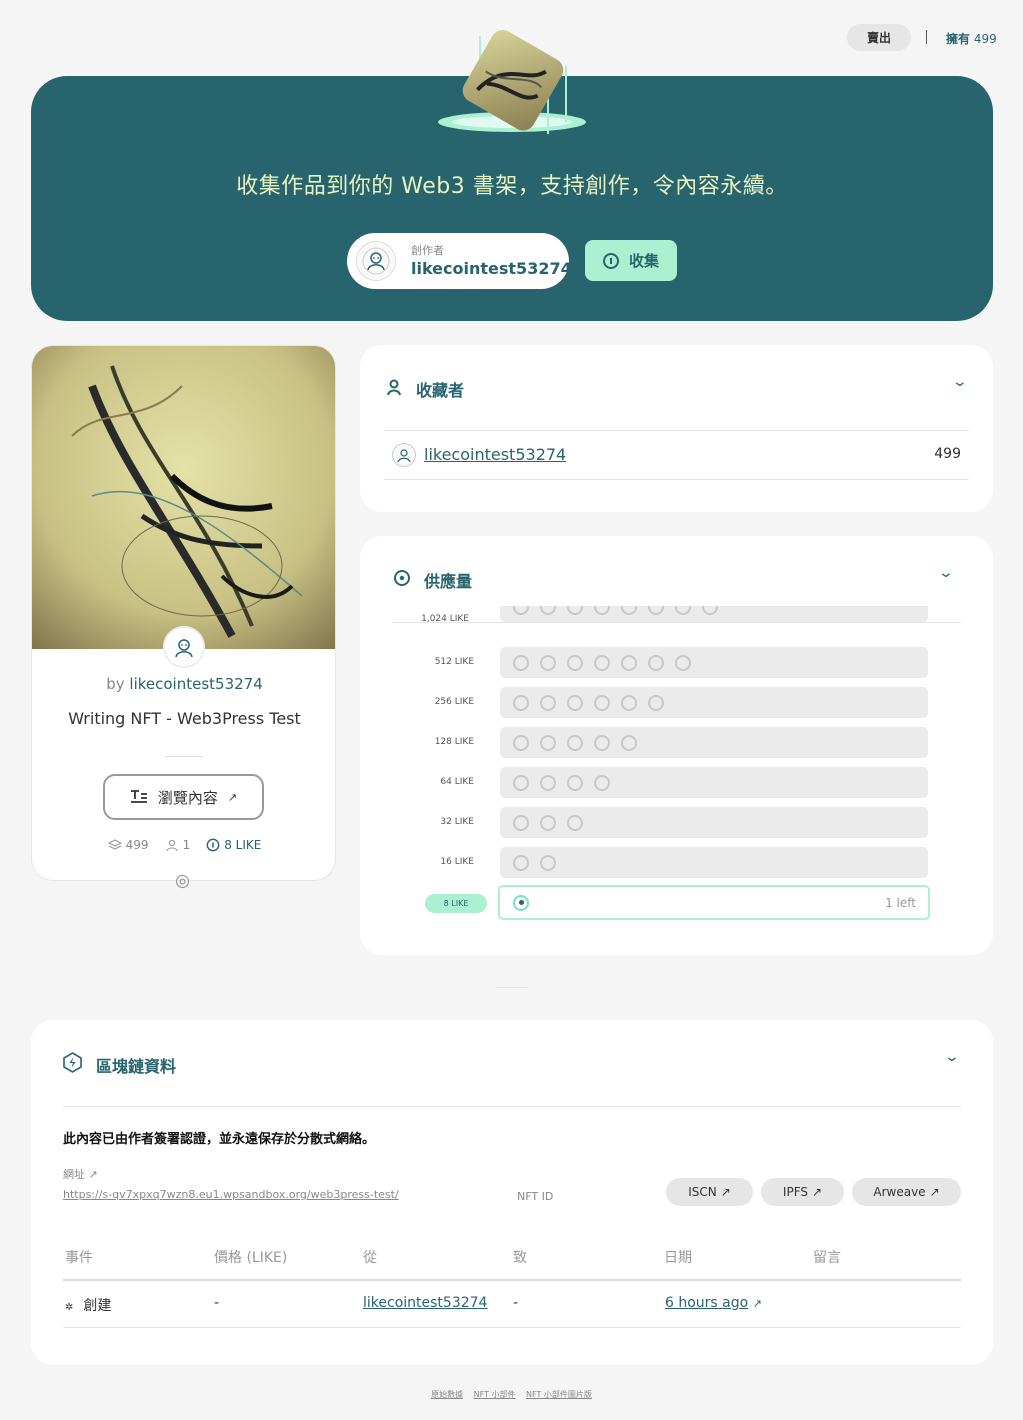 The image size is (1023, 1420). What do you see at coordinates (795, 1192) in the screenshot?
I see `chip-label: IPFS` at bounding box center [795, 1192].